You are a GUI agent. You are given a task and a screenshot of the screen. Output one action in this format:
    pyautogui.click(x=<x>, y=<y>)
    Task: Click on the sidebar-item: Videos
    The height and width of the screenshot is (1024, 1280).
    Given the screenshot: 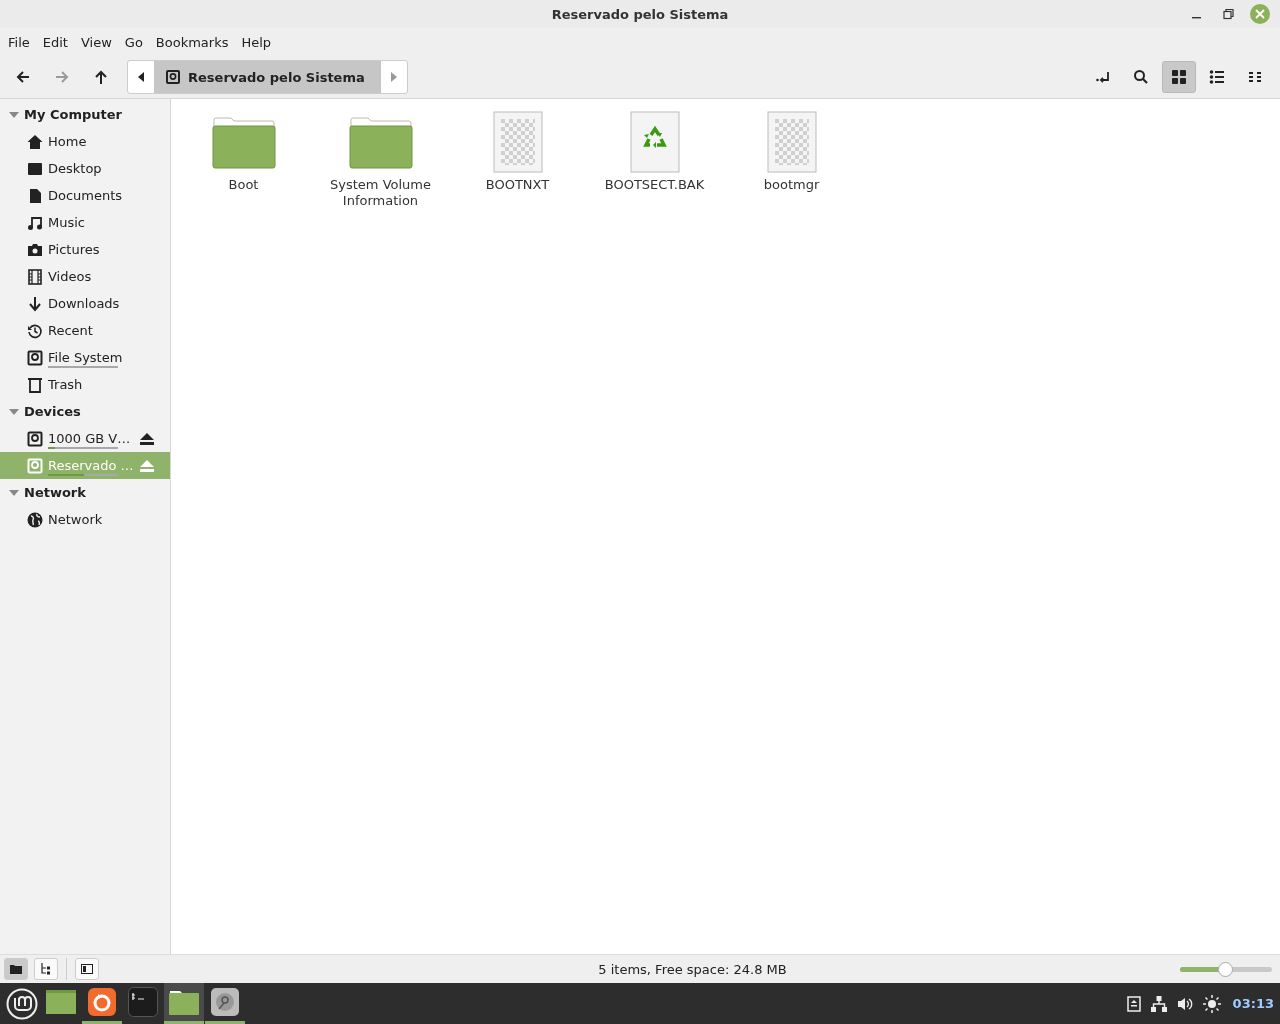 What is the action you would take?
    pyautogui.click(x=85, y=276)
    